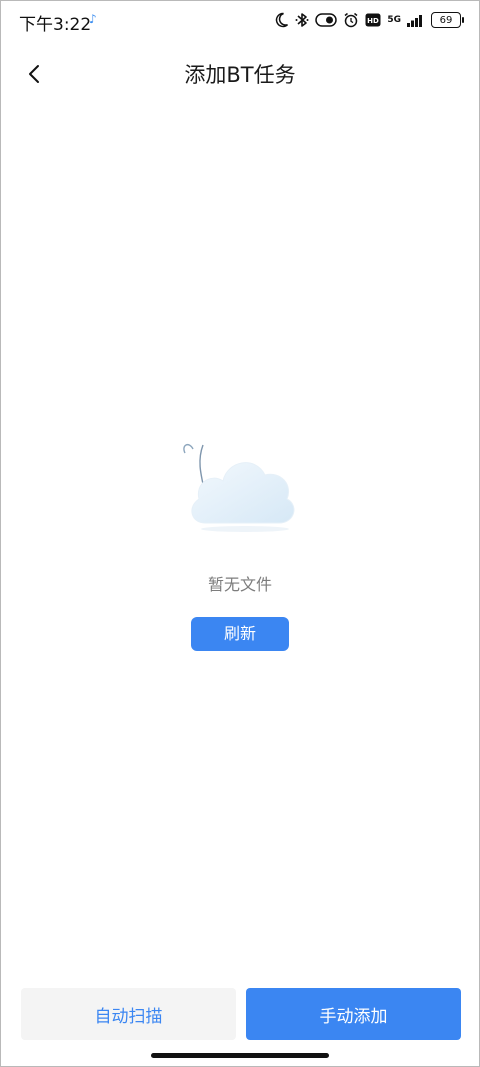 The height and width of the screenshot is (1067, 480). Describe the element at coordinates (55, 25) in the screenshot. I see `status-time: 下午3:22` at that location.